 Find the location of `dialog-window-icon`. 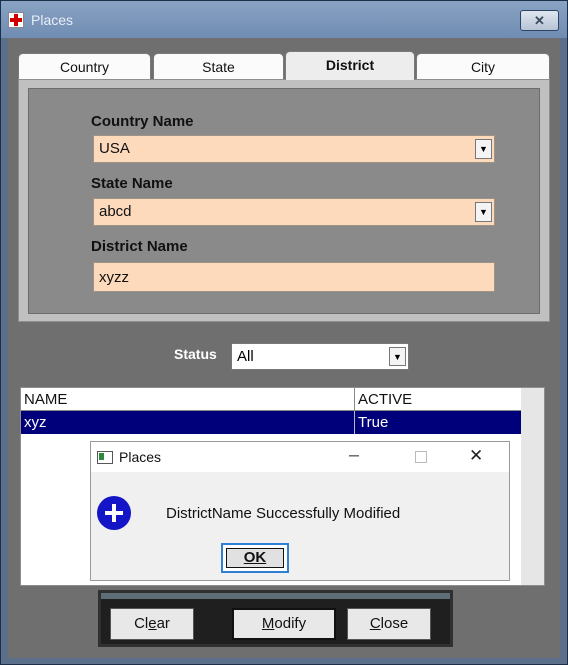

dialog-window-icon is located at coordinates (105, 457).